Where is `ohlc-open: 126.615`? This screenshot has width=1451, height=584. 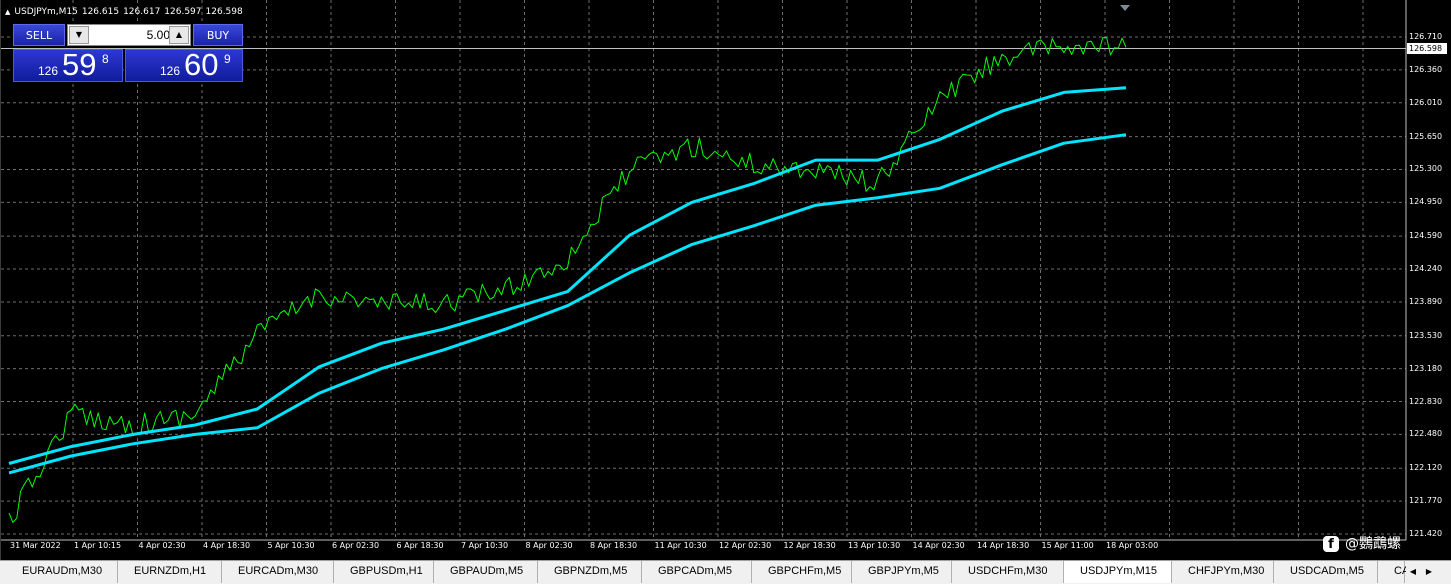 ohlc-open: 126.615 is located at coordinates (100, 12).